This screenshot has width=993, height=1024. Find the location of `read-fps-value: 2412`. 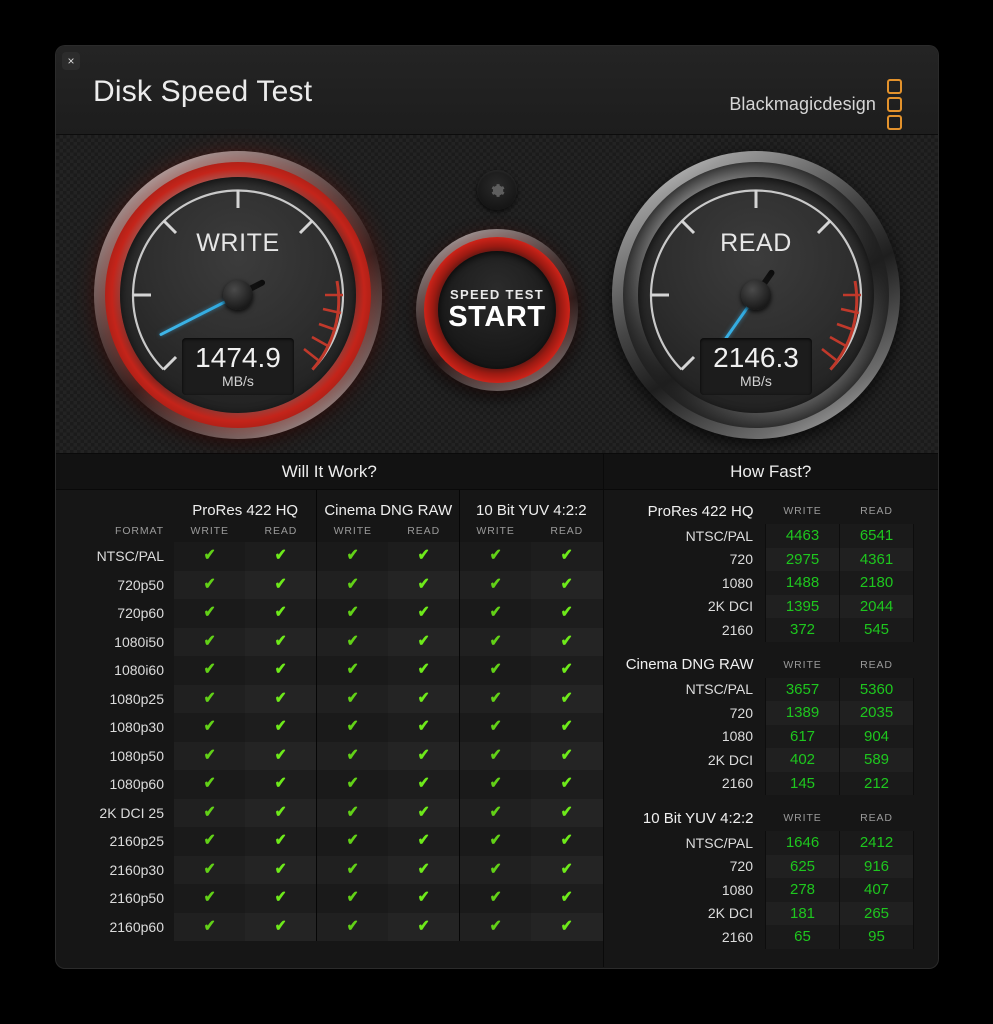

read-fps-value: 2412 is located at coordinates (876, 843).